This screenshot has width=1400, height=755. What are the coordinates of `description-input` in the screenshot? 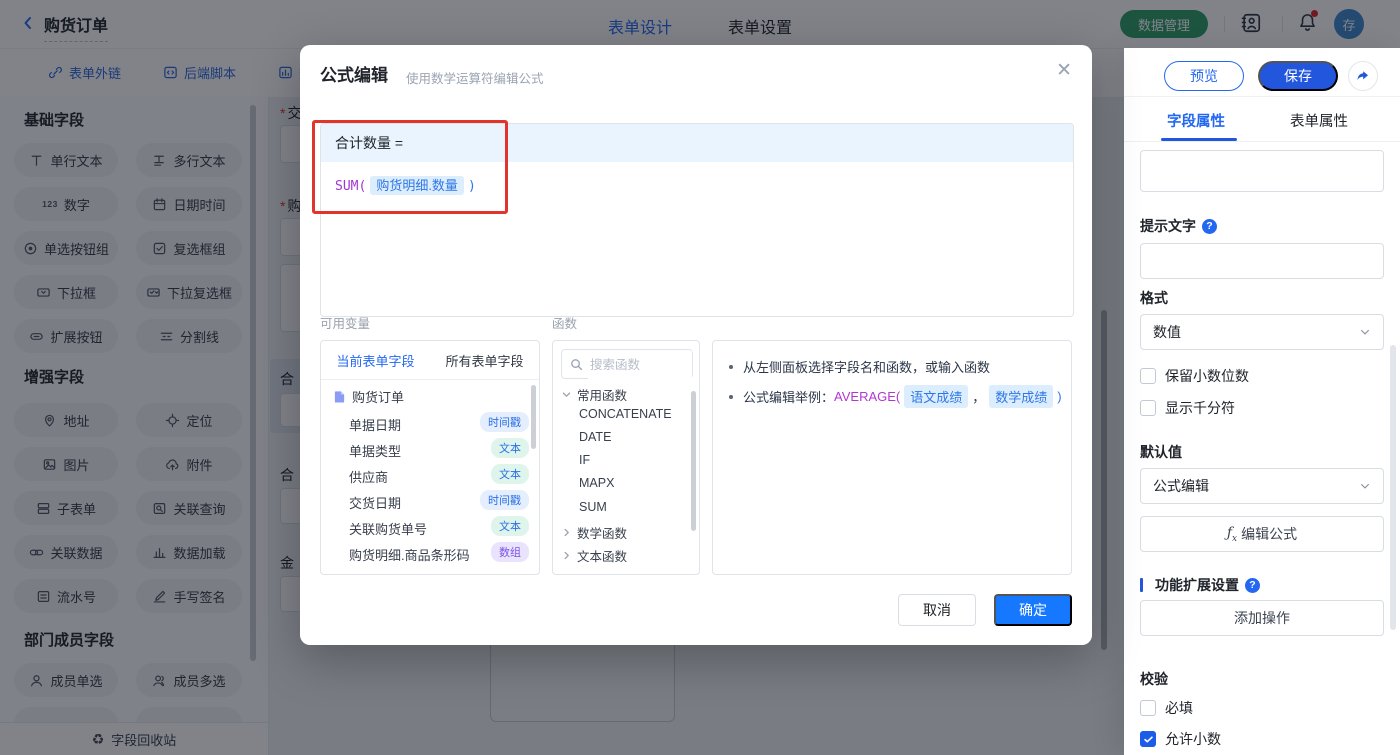 It's located at (1262, 171).